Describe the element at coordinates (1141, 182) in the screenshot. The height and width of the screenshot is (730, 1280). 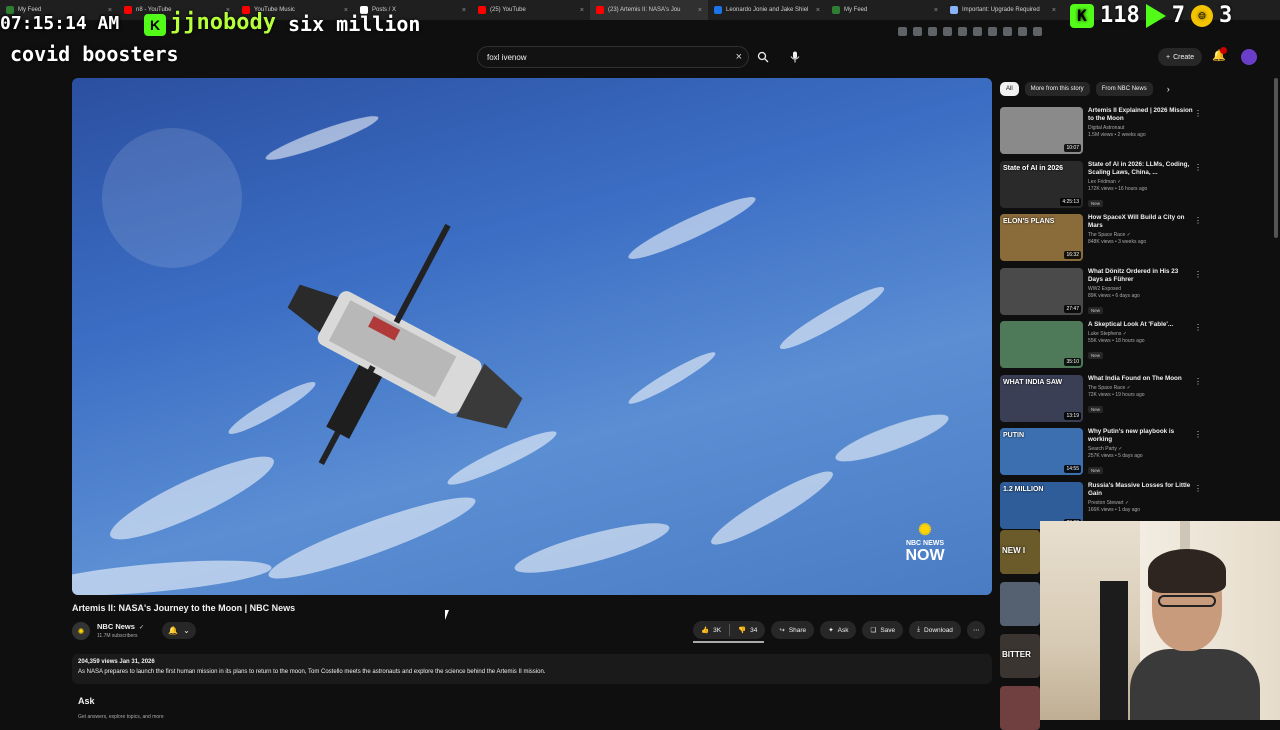
I see `recommendation-channel: Lex Fridman ✓` at that location.